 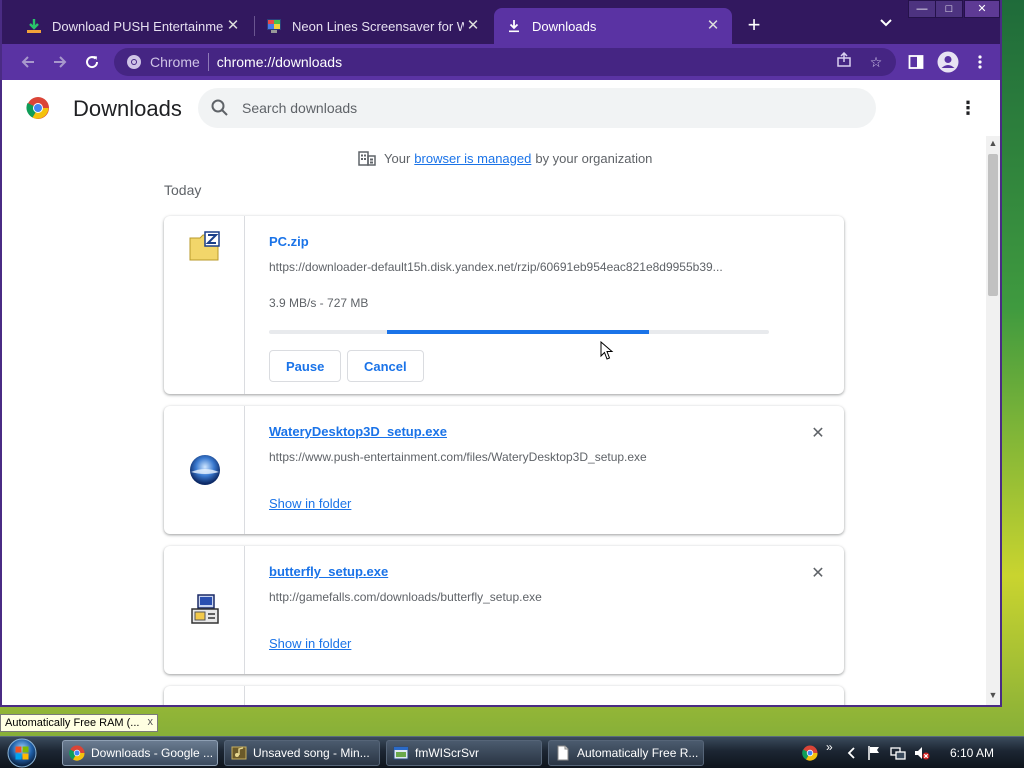 I want to click on building-icon, so click(x=367, y=158).